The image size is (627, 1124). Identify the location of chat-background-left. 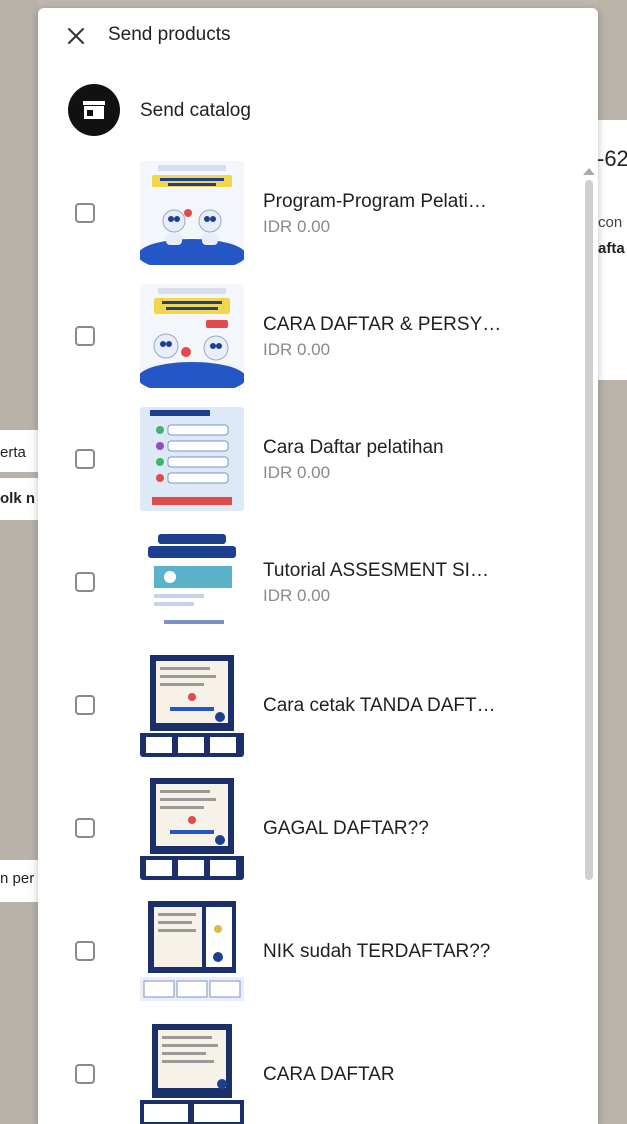
(19, 562).